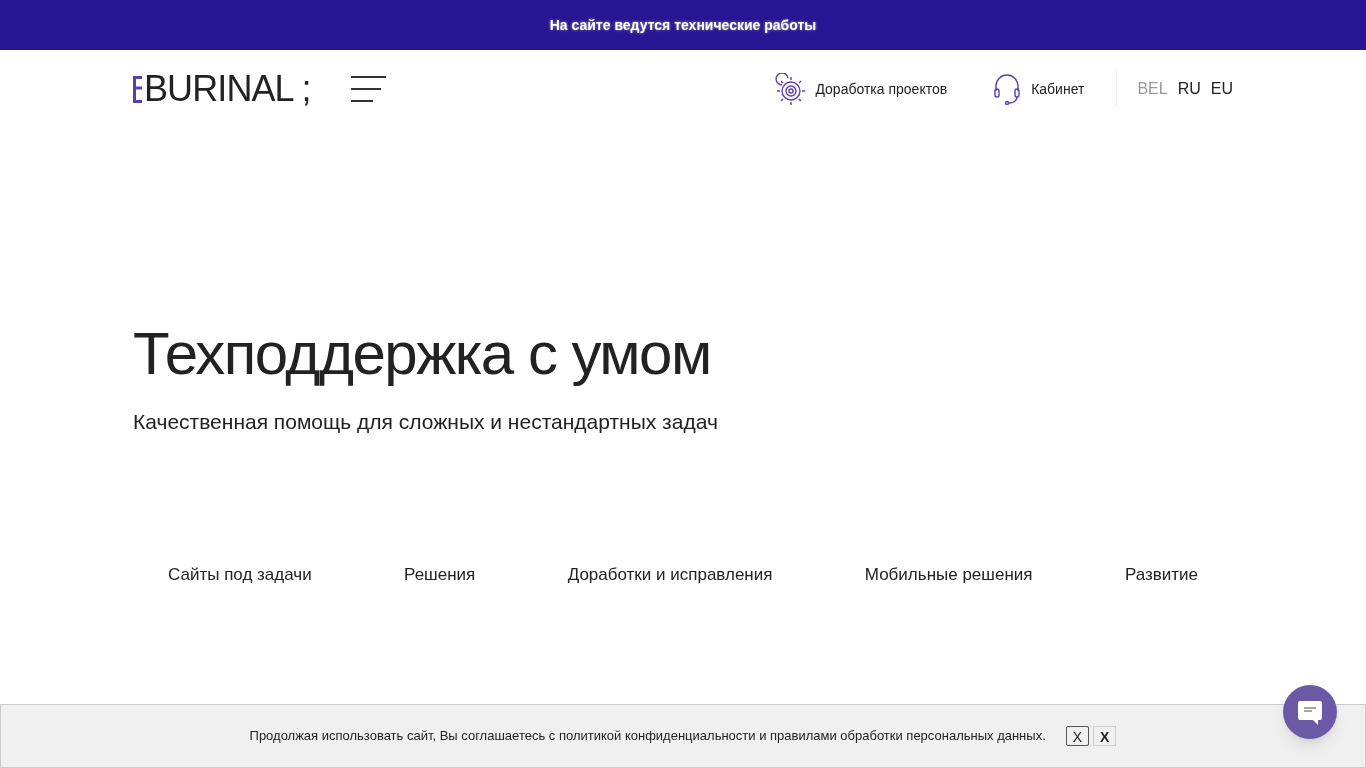 The image size is (1366, 768). I want to click on language-link: RU, so click(1189, 89).